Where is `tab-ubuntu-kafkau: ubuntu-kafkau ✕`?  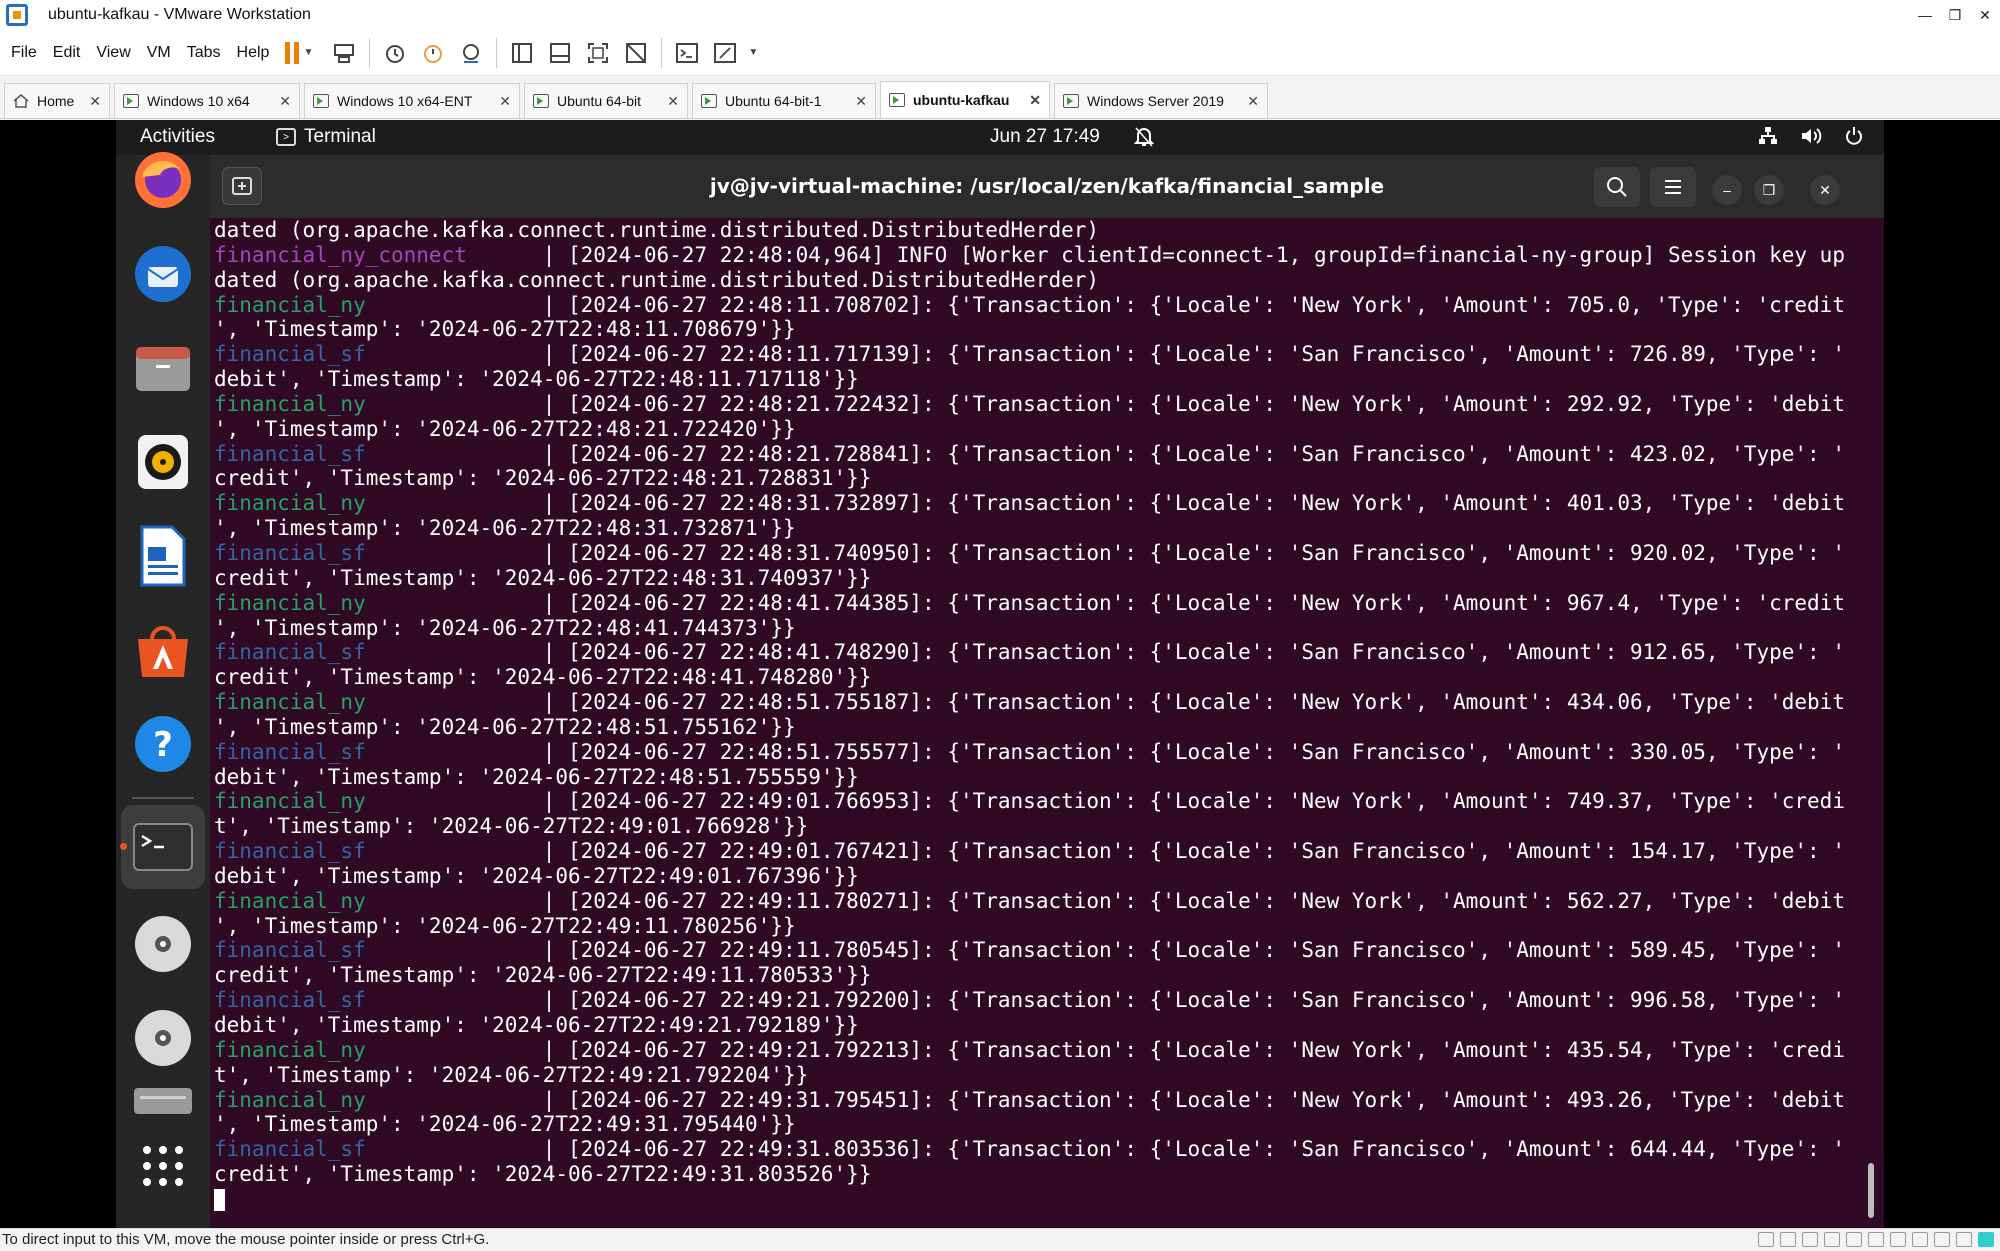
tab-ubuntu-kafkau: ubuntu-kafkau ✕ is located at coordinates (965, 99).